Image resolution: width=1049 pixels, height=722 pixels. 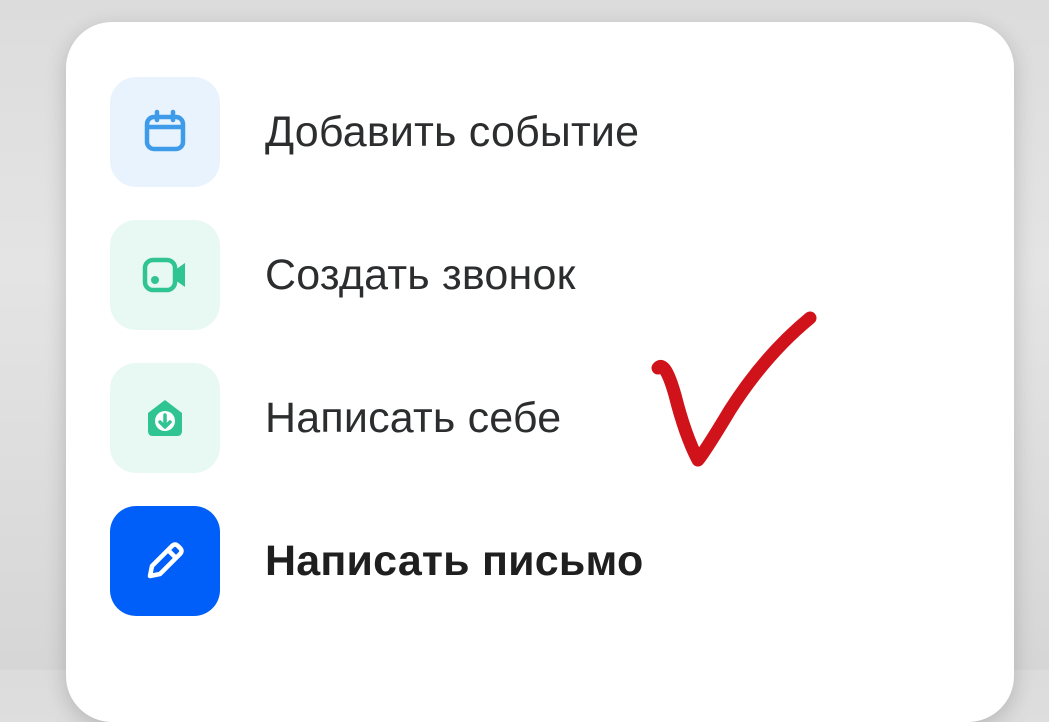 I want to click on menu-item-create-call: Создать звонок, so click(x=343, y=275).